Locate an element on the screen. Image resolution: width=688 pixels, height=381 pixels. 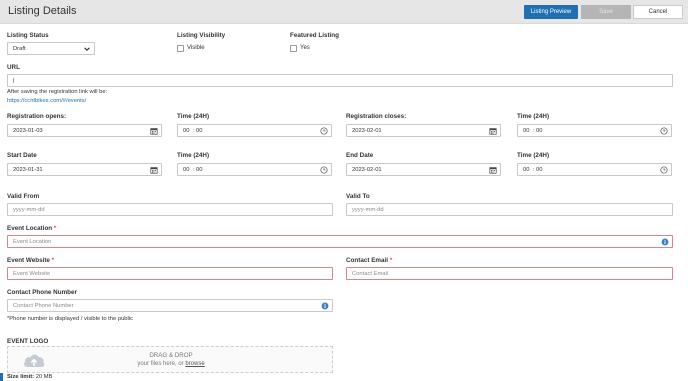
listing-preview-button: Listing Preview is located at coordinates (551, 12).